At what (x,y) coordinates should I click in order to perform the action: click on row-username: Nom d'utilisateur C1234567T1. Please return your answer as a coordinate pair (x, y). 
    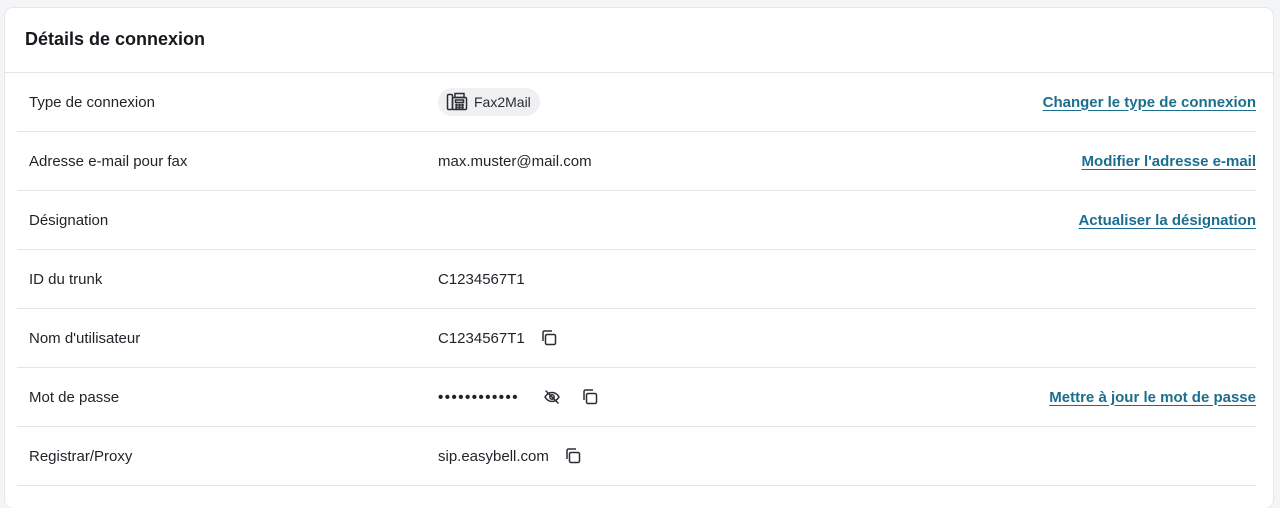
    Looking at the image, I should click on (636, 338).